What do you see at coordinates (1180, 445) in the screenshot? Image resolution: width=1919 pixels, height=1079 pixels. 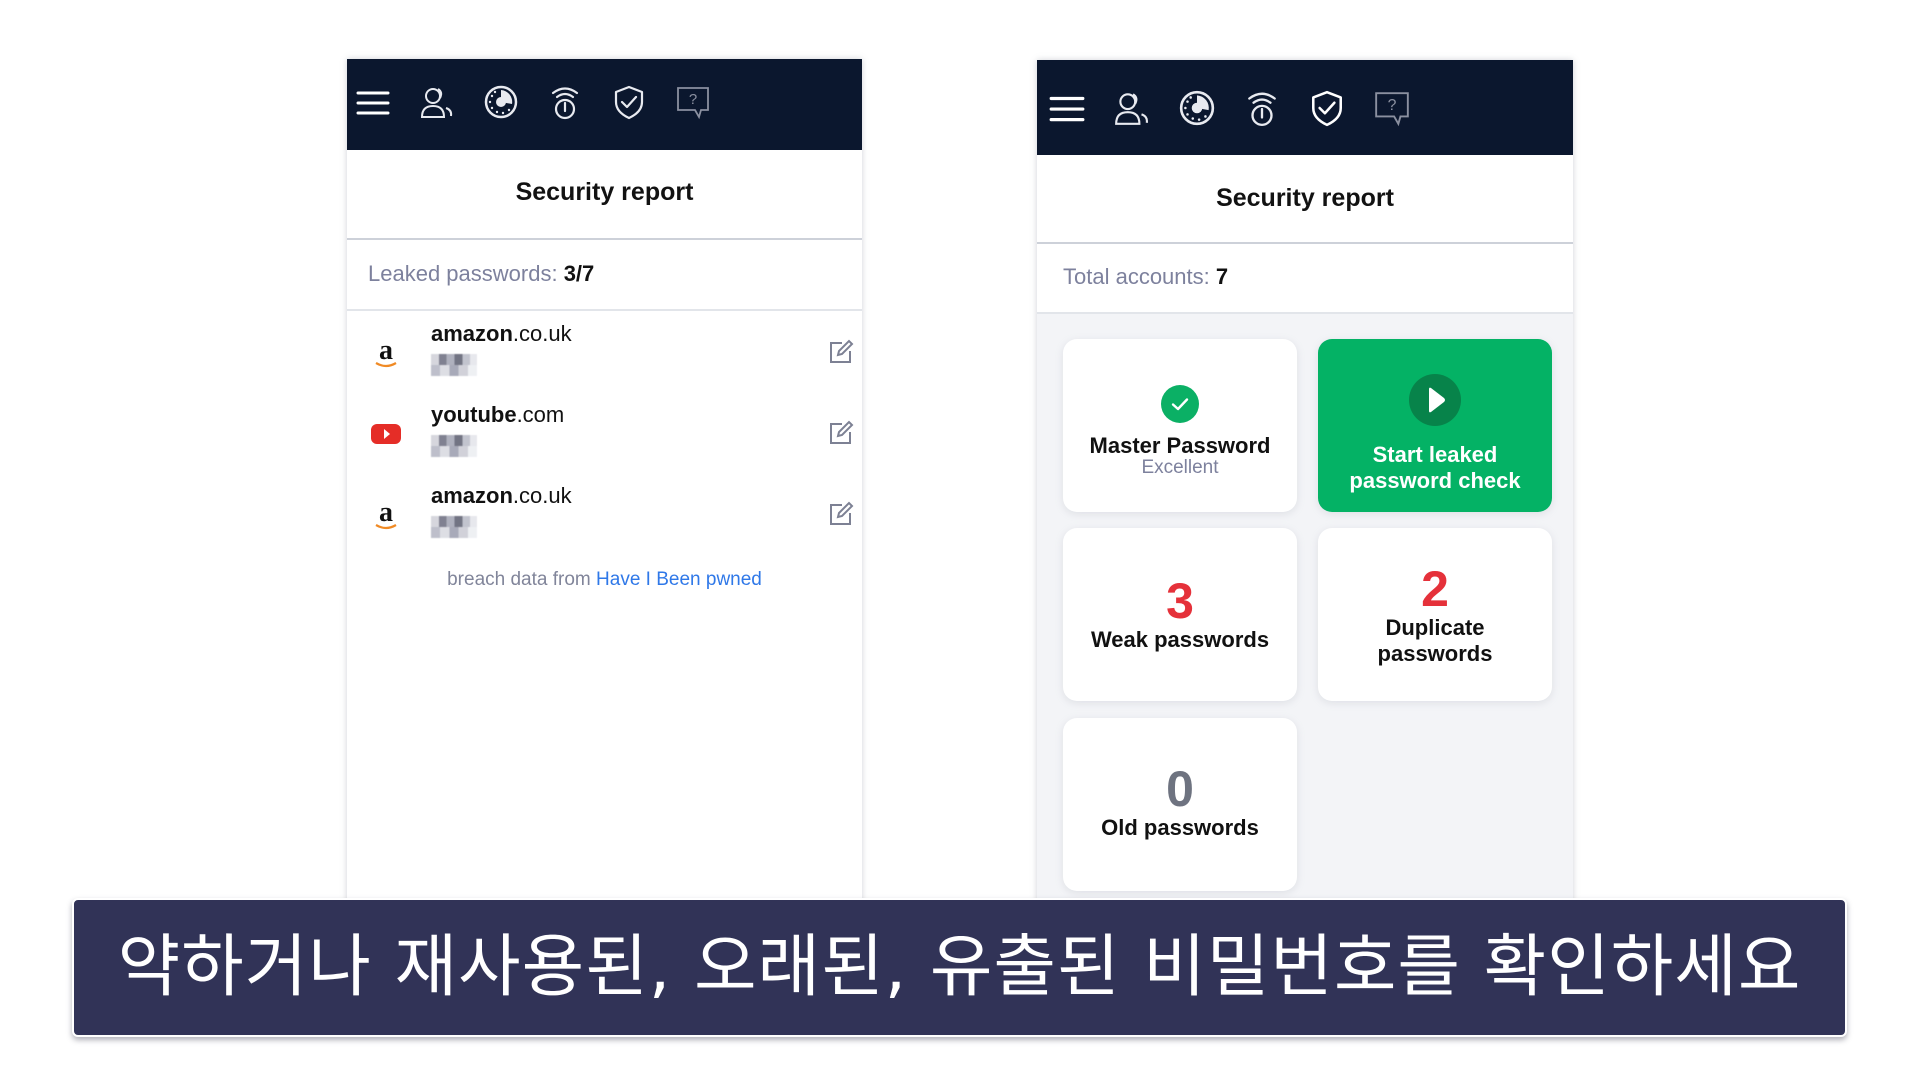 I see `card-title: Master Password` at bounding box center [1180, 445].